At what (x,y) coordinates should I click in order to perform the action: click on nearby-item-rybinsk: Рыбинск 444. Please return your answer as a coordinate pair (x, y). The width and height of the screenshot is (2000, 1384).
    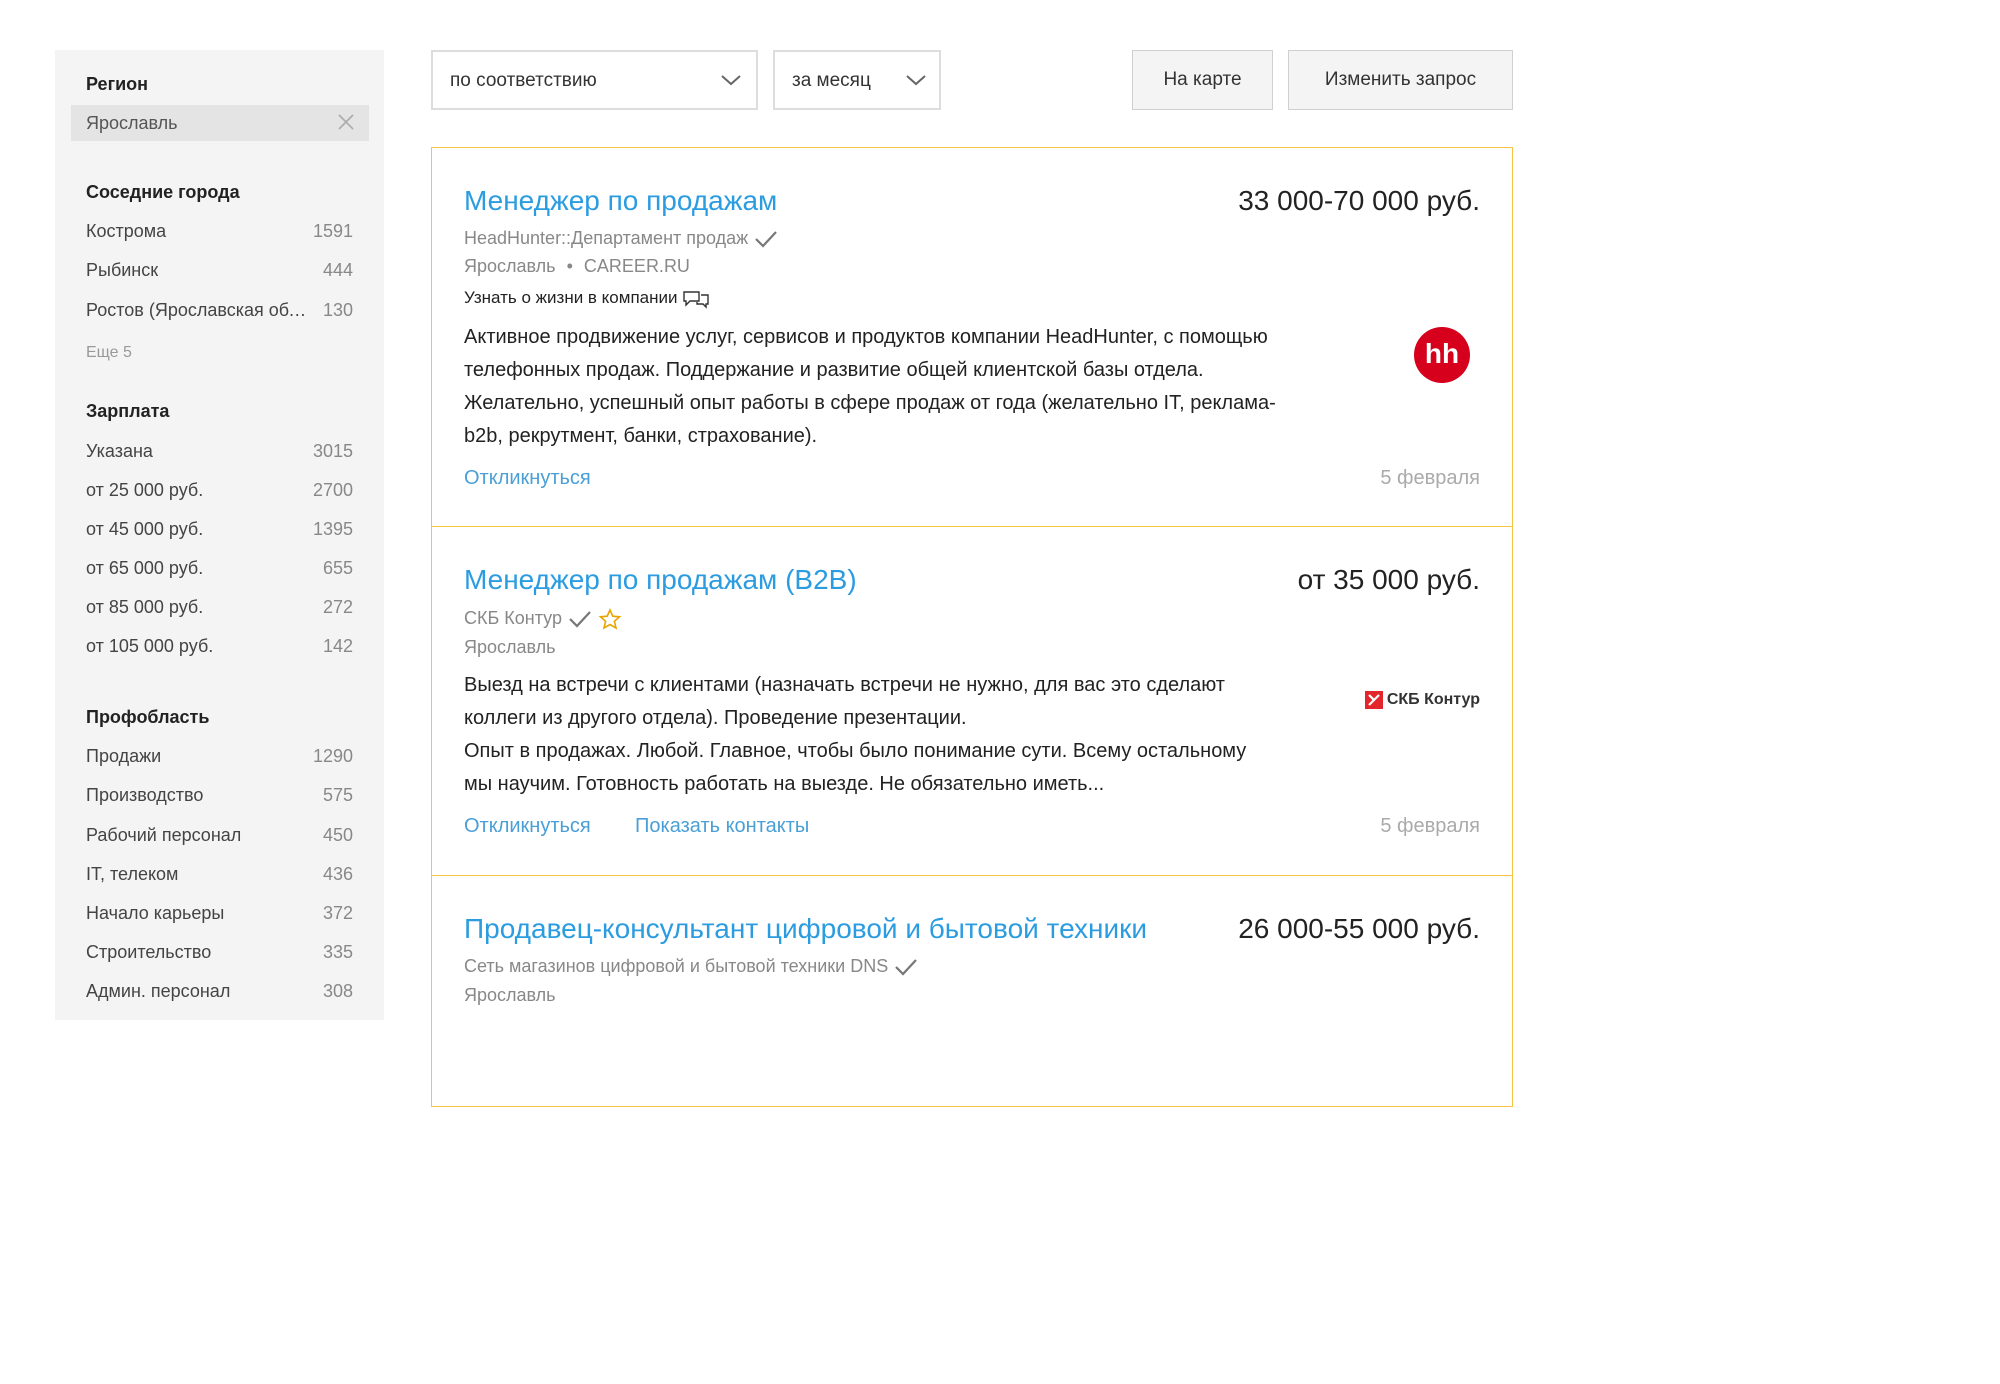
    Looking at the image, I should click on (219, 270).